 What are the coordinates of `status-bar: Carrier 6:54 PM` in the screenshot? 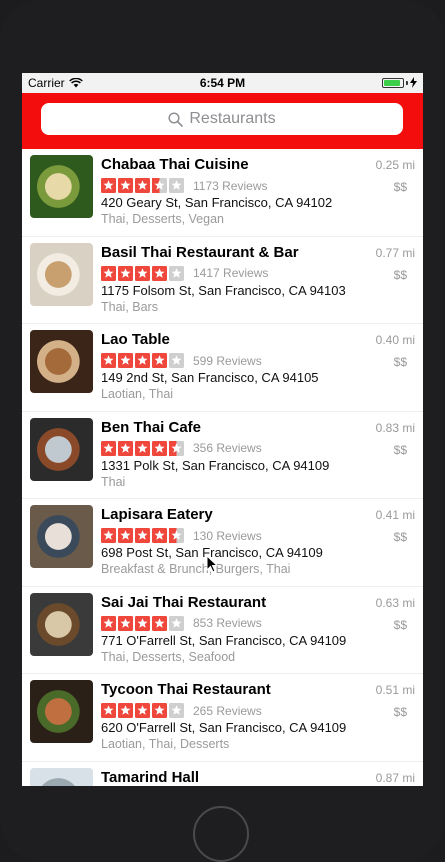 It's located at (222, 83).